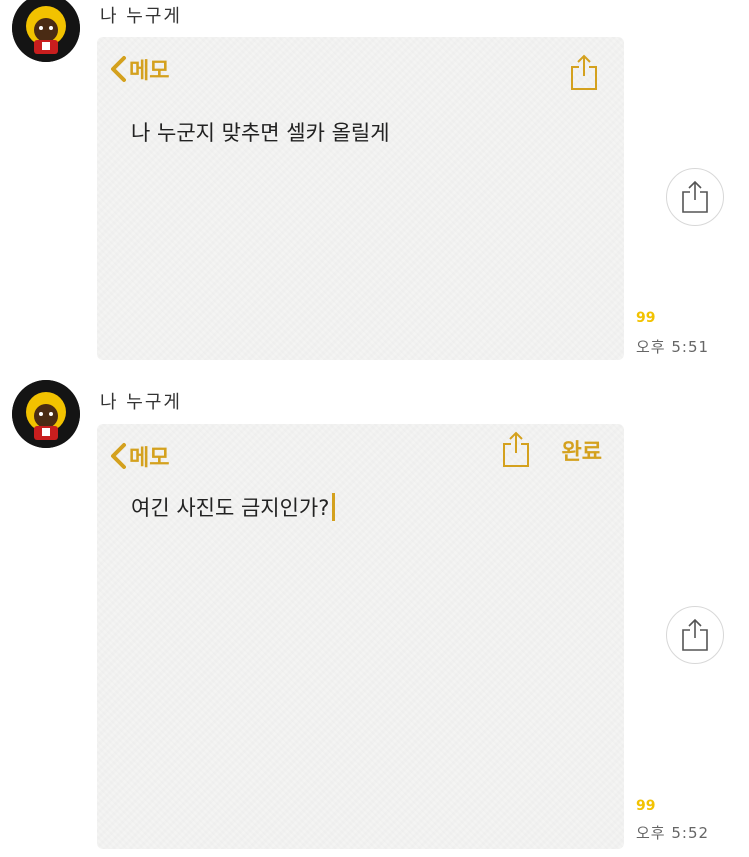 The width and height of the screenshot is (749, 857). What do you see at coordinates (673, 347) in the screenshot?
I see `timestamp: 오후 5:51` at bounding box center [673, 347].